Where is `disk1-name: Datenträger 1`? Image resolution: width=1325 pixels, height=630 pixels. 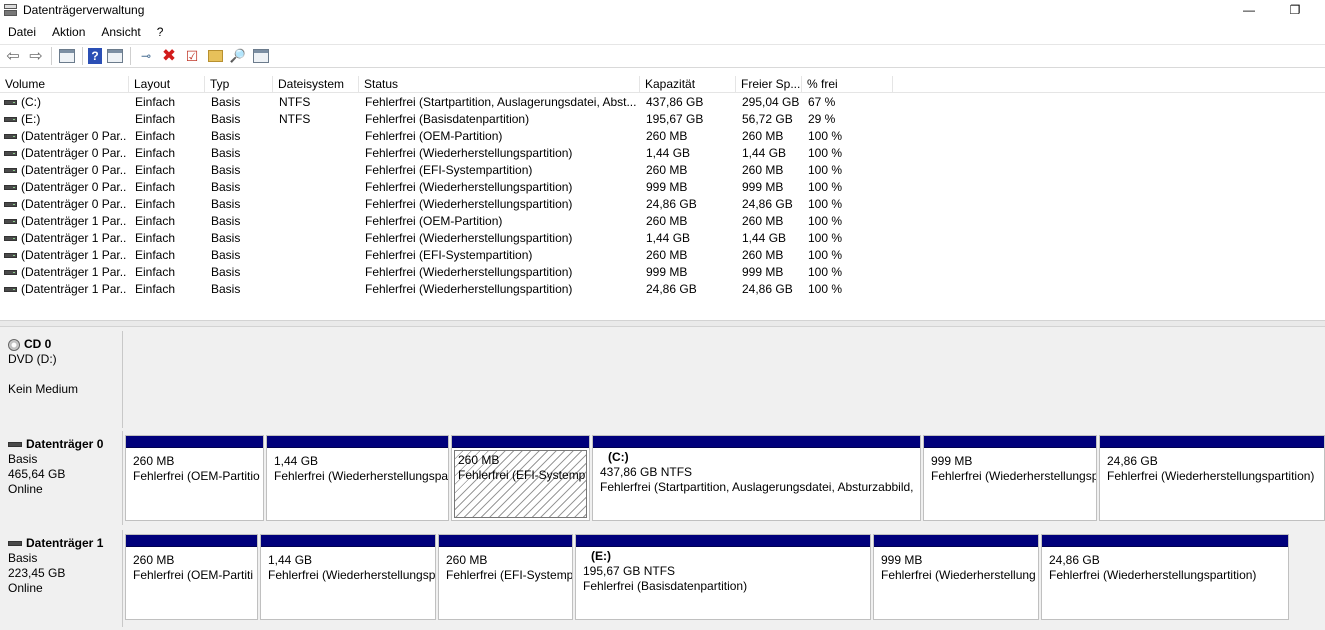
disk1-name: Datenträger 1 is located at coordinates (65, 543).